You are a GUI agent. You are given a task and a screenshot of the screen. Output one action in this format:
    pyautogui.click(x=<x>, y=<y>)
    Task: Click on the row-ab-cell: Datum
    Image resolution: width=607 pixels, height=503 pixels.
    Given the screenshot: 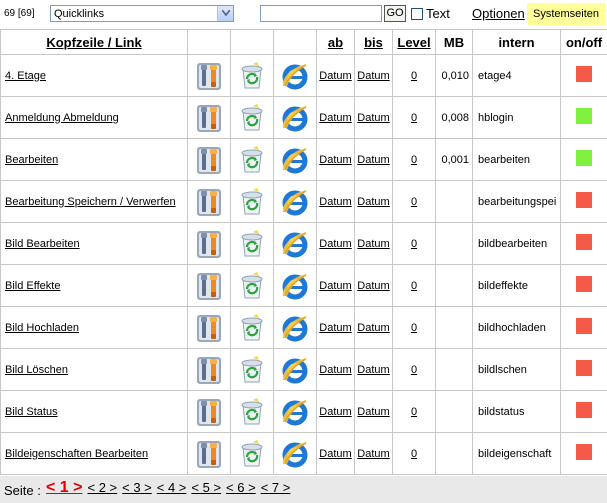 What is the action you would take?
    pyautogui.click(x=335, y=117)
    